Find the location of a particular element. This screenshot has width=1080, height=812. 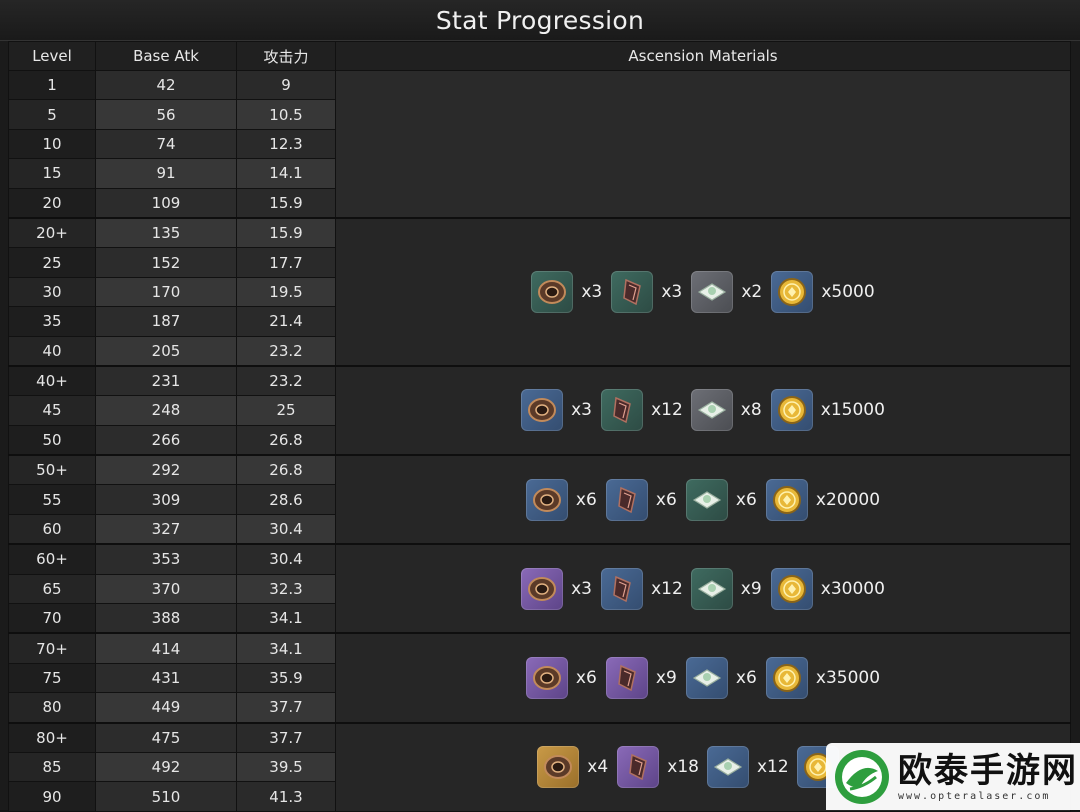

cell-substat: 37.7 is located at coordinates (286, 708).